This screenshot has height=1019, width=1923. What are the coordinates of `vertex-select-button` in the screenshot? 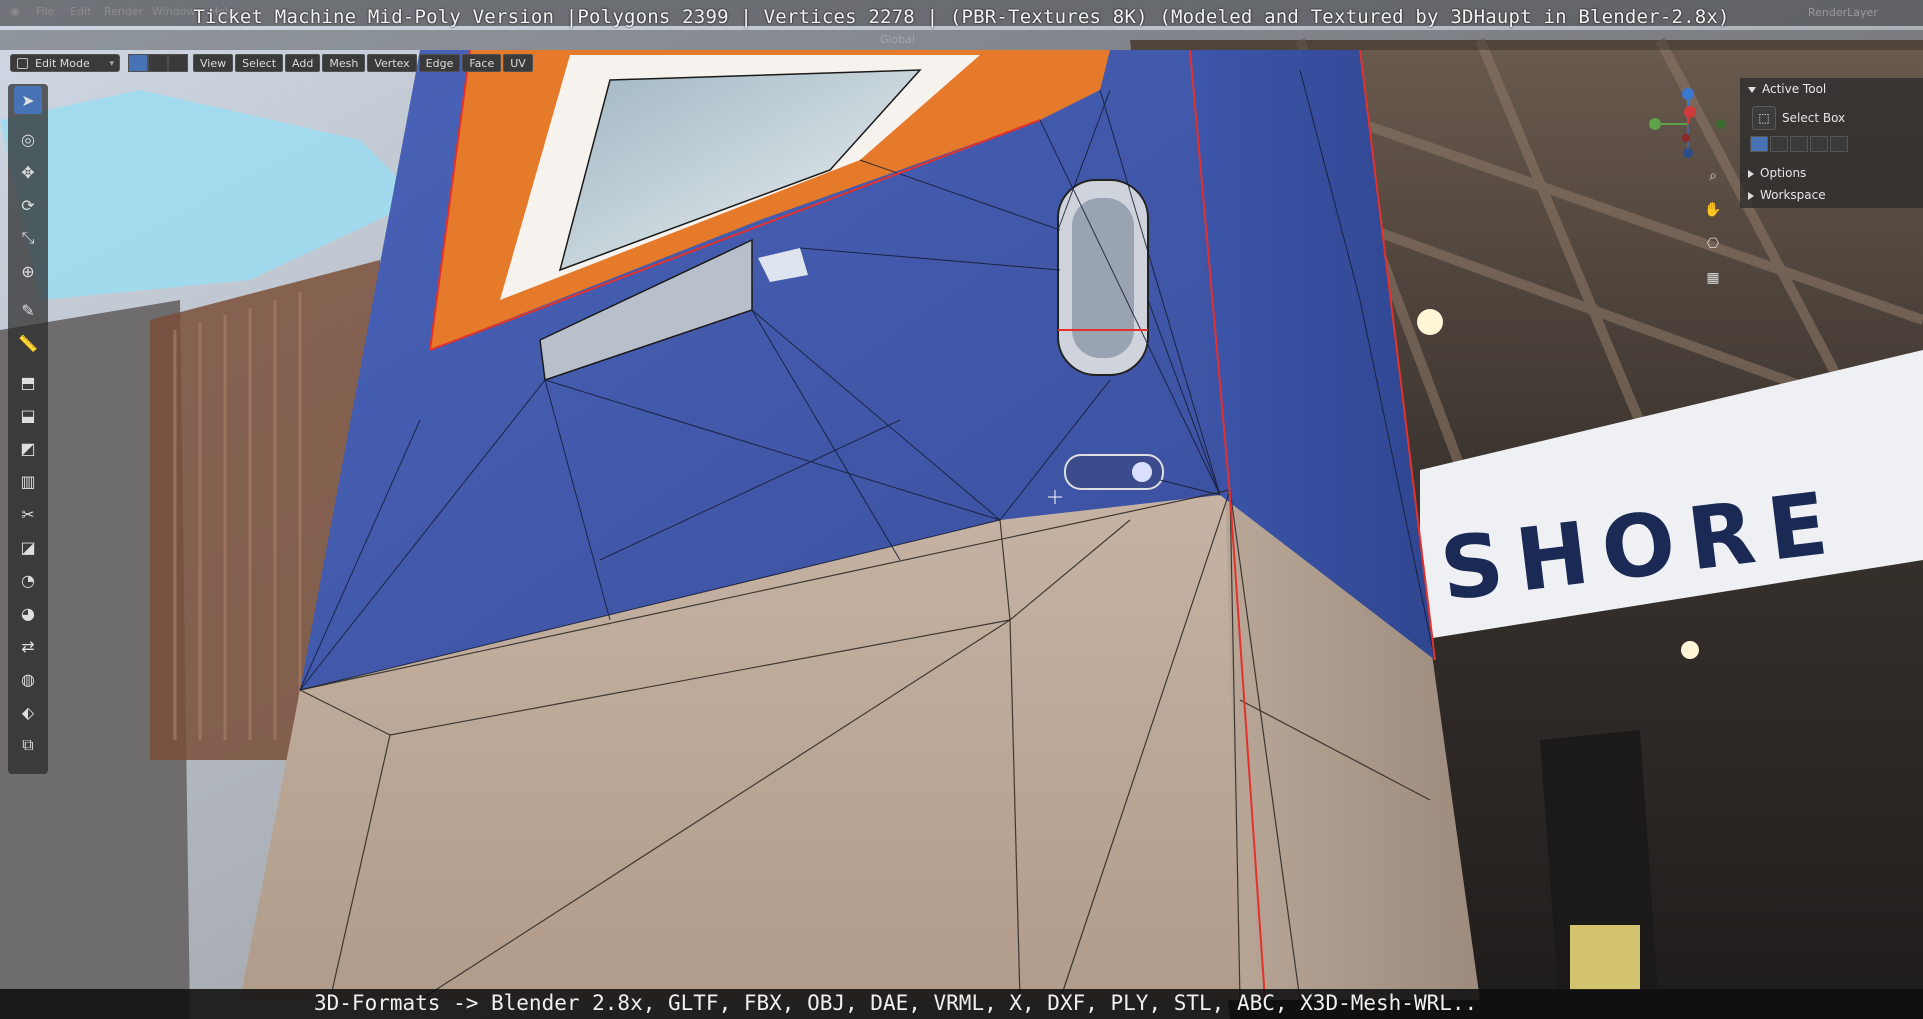 It's located at (138, 63).